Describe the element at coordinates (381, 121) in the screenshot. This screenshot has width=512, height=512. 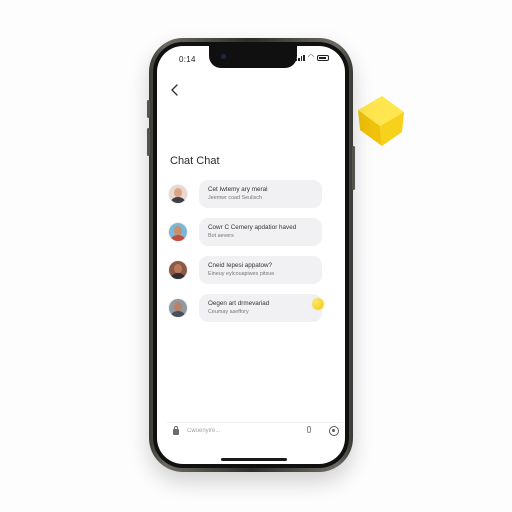
I see `yellow-cube-large-decoration` at that location.